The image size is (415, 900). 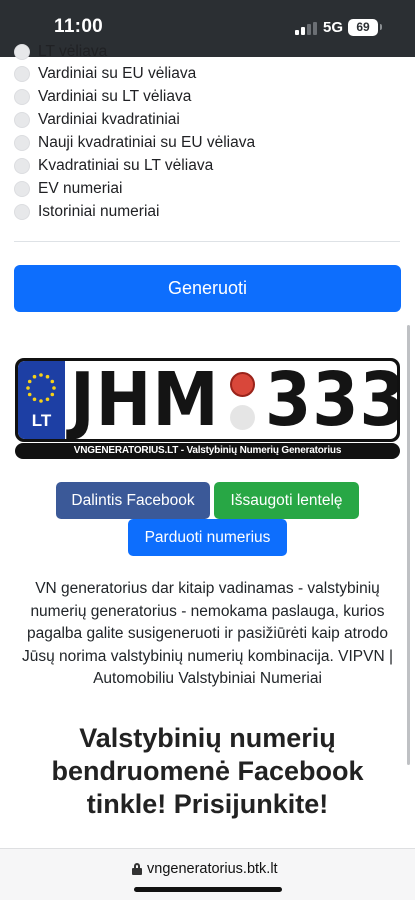 What do you see at coordinates (408, 545) in the screenshot?
I see `scrollbar` at bounding box center [408, 545].